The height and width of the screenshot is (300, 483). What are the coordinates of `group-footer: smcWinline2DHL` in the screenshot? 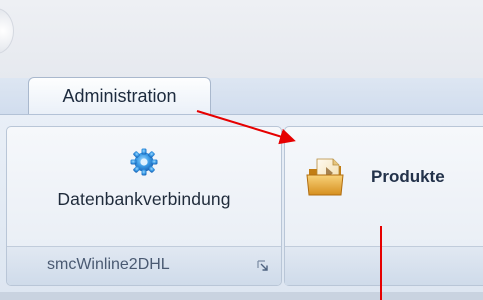 It's located at (144, 265).